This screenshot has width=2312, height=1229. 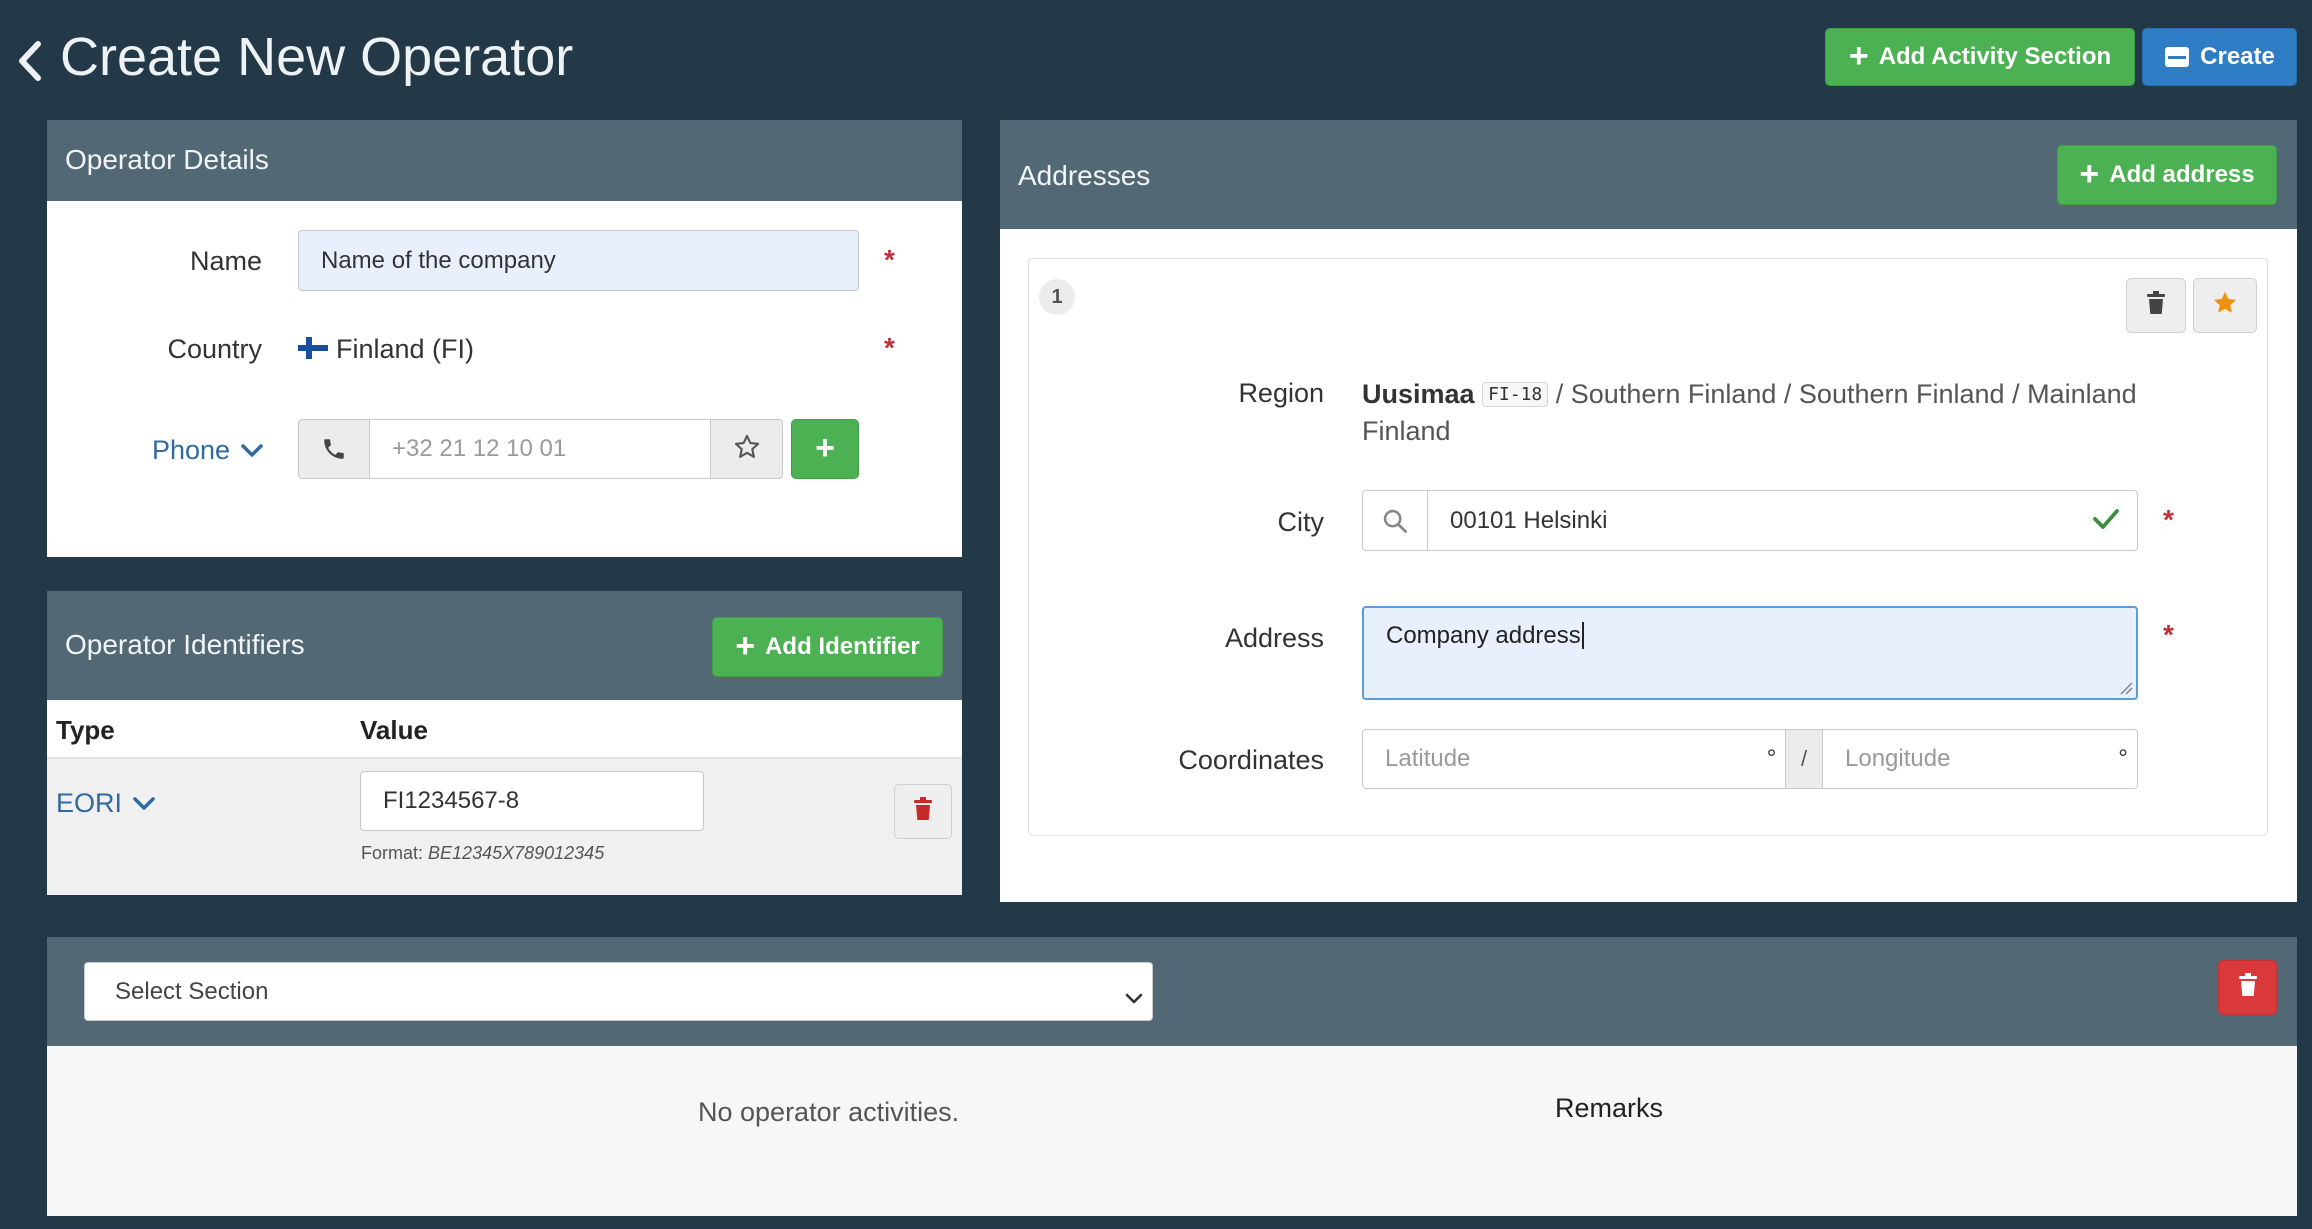 I want to click on phone-favorite-button, so click(x=746, y=449).